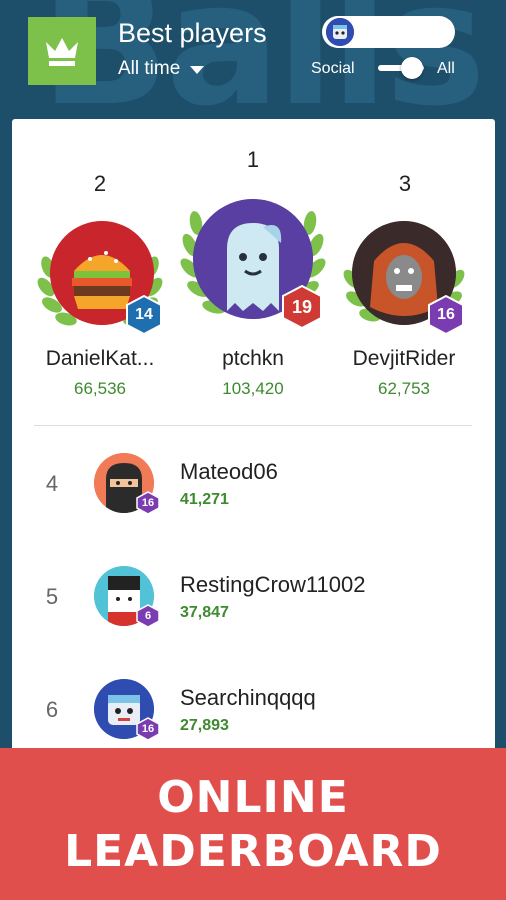 The height and width of the screenshot is (900, 506). I want to click on player-name: RestingCrow11002, so click(273, 584).